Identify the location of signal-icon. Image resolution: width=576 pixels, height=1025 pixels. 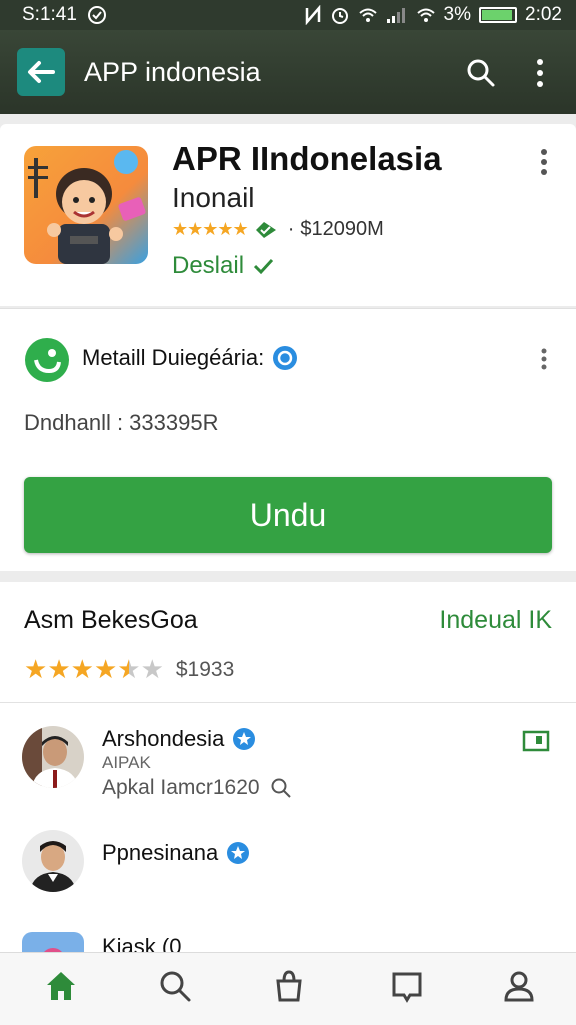
(395, 15).